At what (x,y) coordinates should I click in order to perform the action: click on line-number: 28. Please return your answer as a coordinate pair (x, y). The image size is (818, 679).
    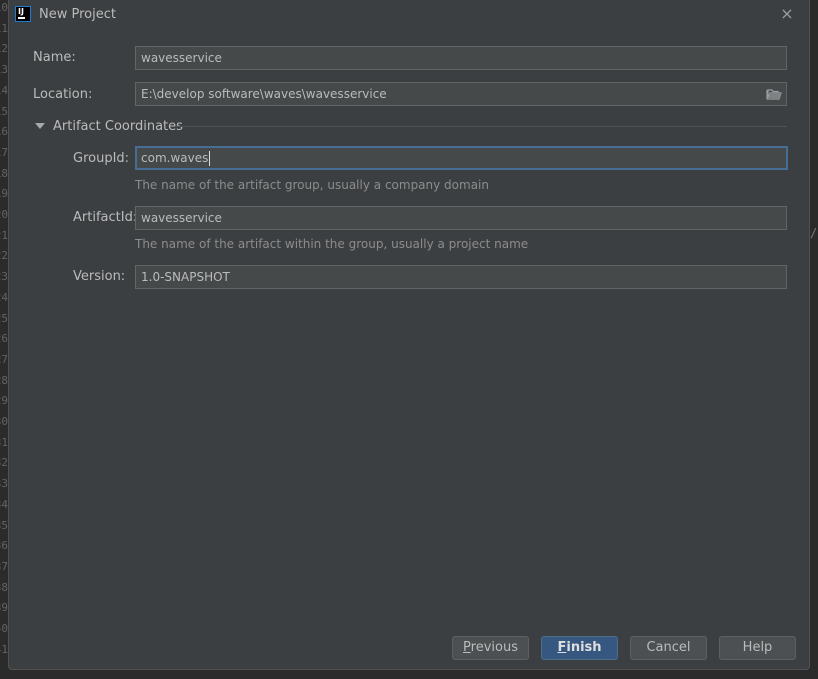
    Looking at the image, I should click on (4, 380).